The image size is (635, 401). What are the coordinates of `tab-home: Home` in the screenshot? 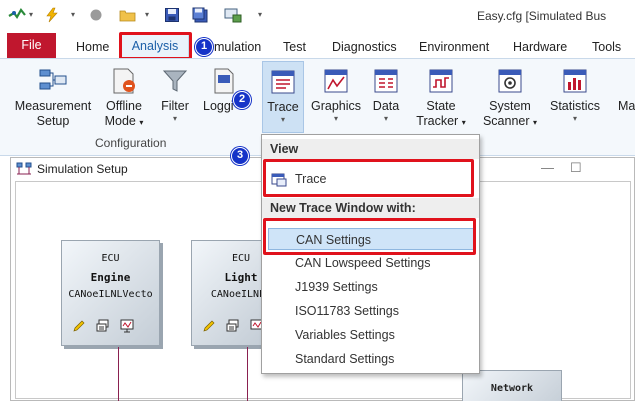 It's located at (92, 47).